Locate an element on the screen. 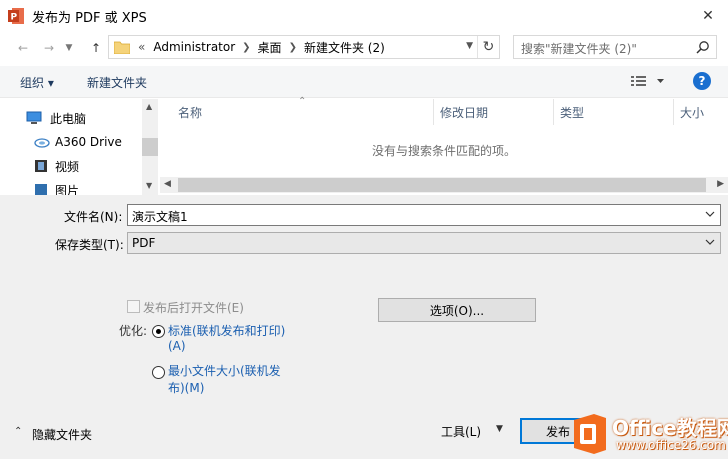 This screenshot has width=728, height=459. optimize-minimum-label-line1: 最小文件大小(联机发 is located at coordinates (224, 370).